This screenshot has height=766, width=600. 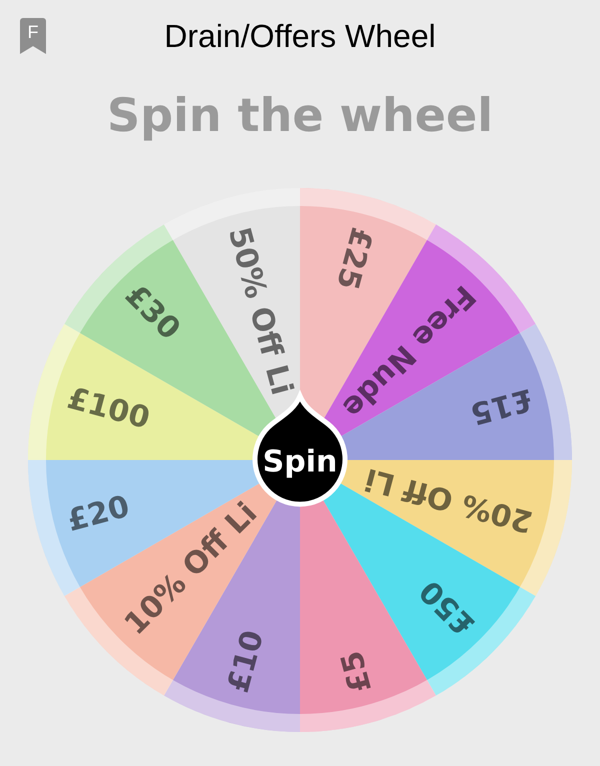 I want to click on segment-label: £50, so click(x=447, y=607).